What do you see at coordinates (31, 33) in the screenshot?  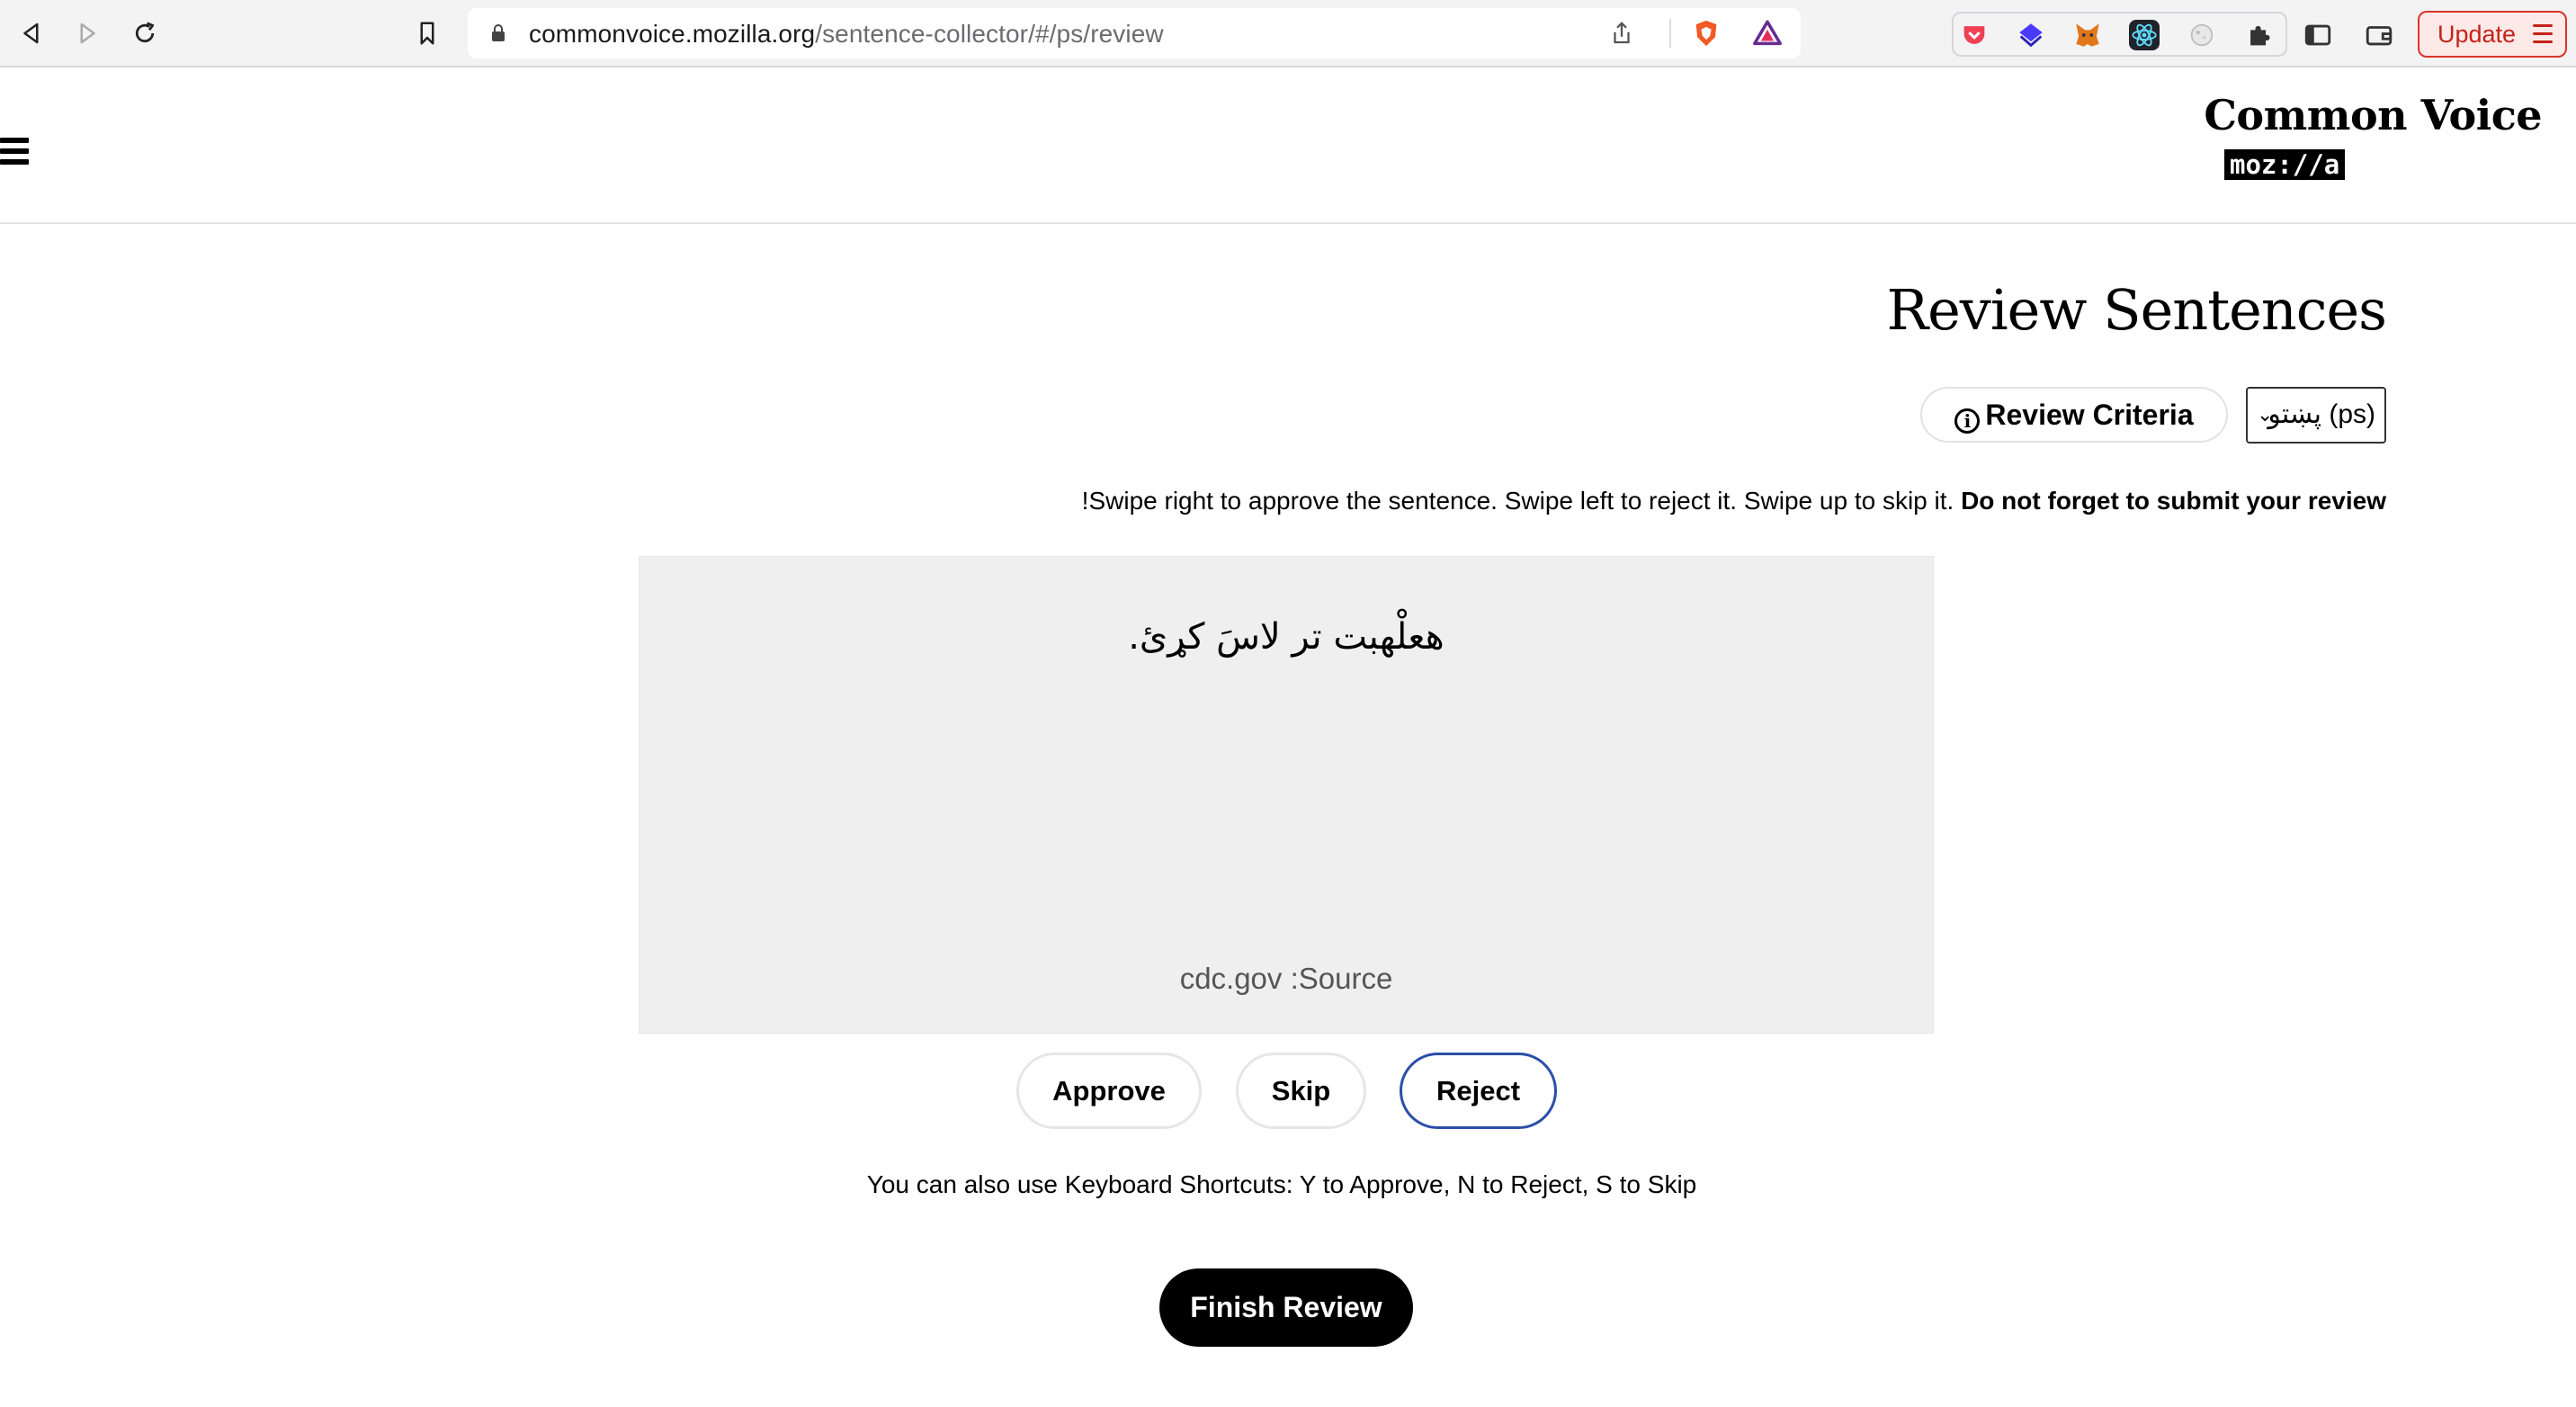 I see `back-icon` at bounding box center [31, 33].